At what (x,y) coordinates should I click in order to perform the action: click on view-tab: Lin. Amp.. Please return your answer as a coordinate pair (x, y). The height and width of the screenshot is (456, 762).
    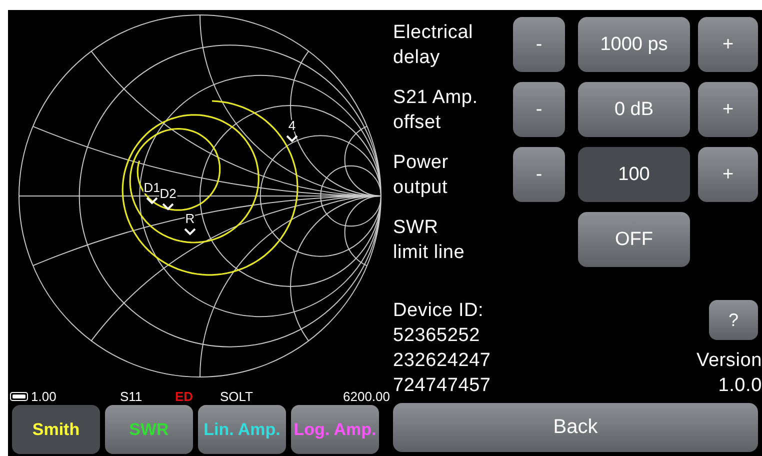
    Looking at the image, I should click on (242, 429).